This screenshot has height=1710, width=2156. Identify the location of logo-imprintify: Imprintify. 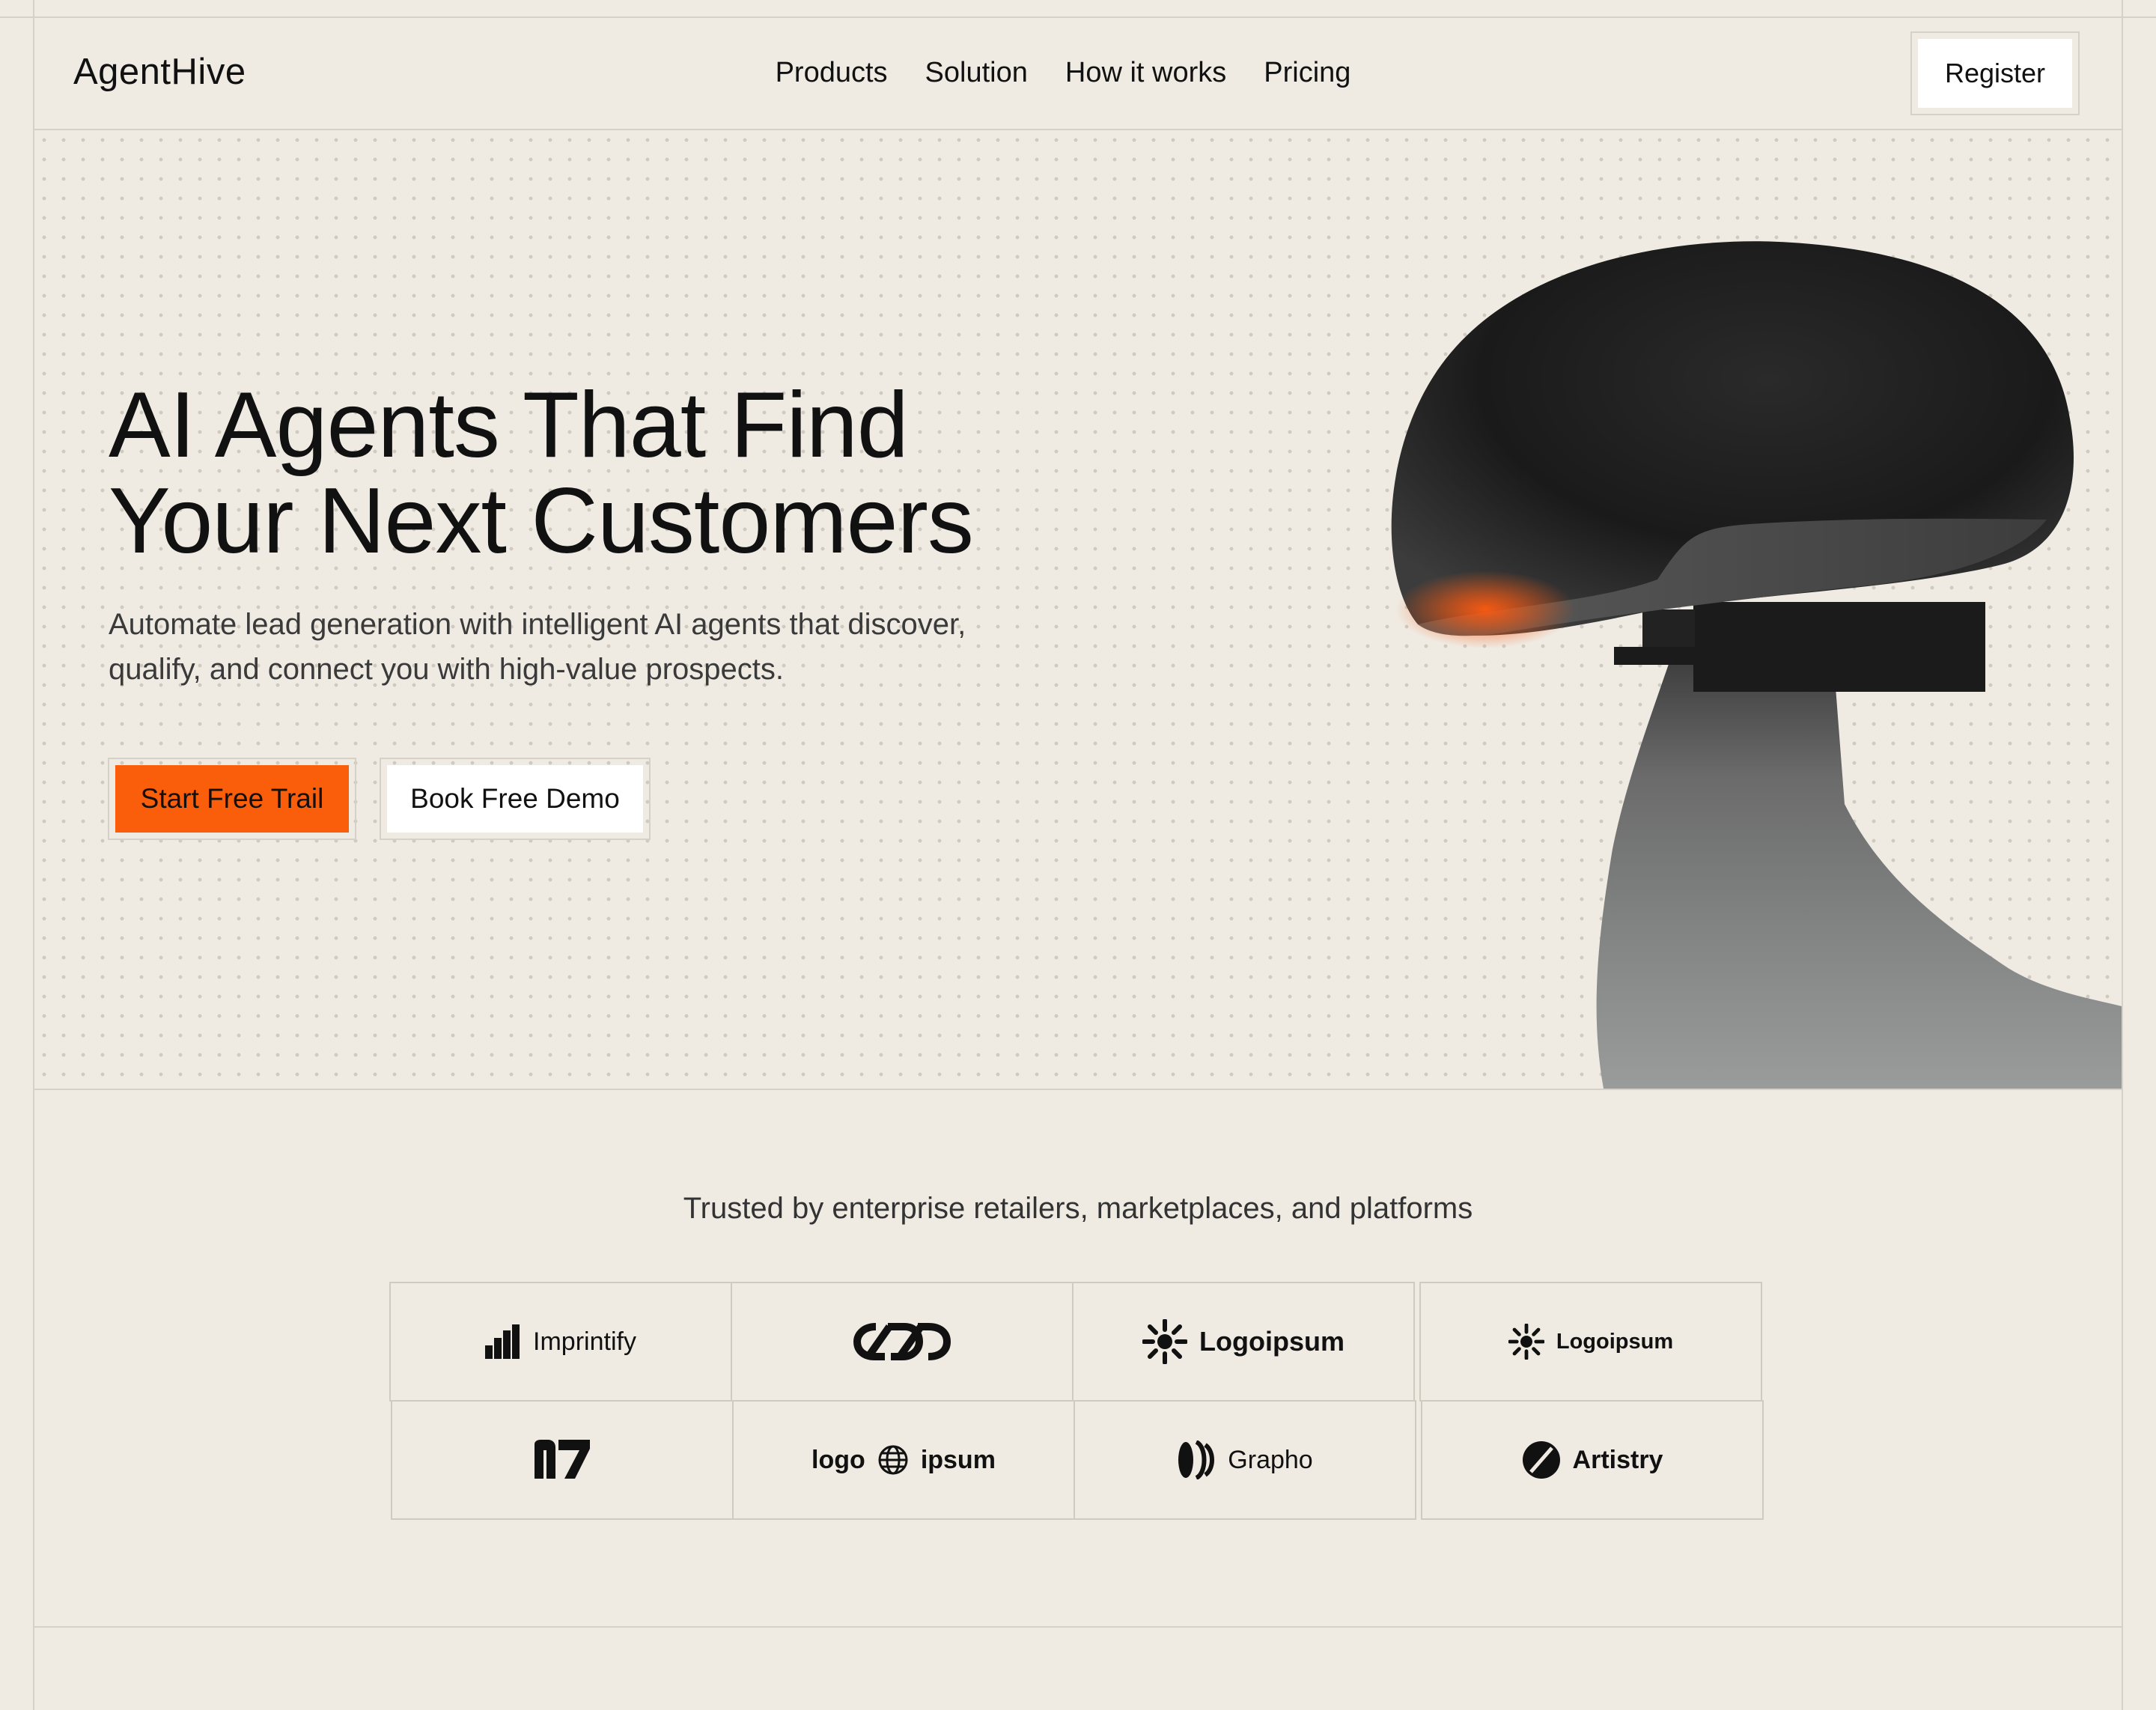
(560, 1342).